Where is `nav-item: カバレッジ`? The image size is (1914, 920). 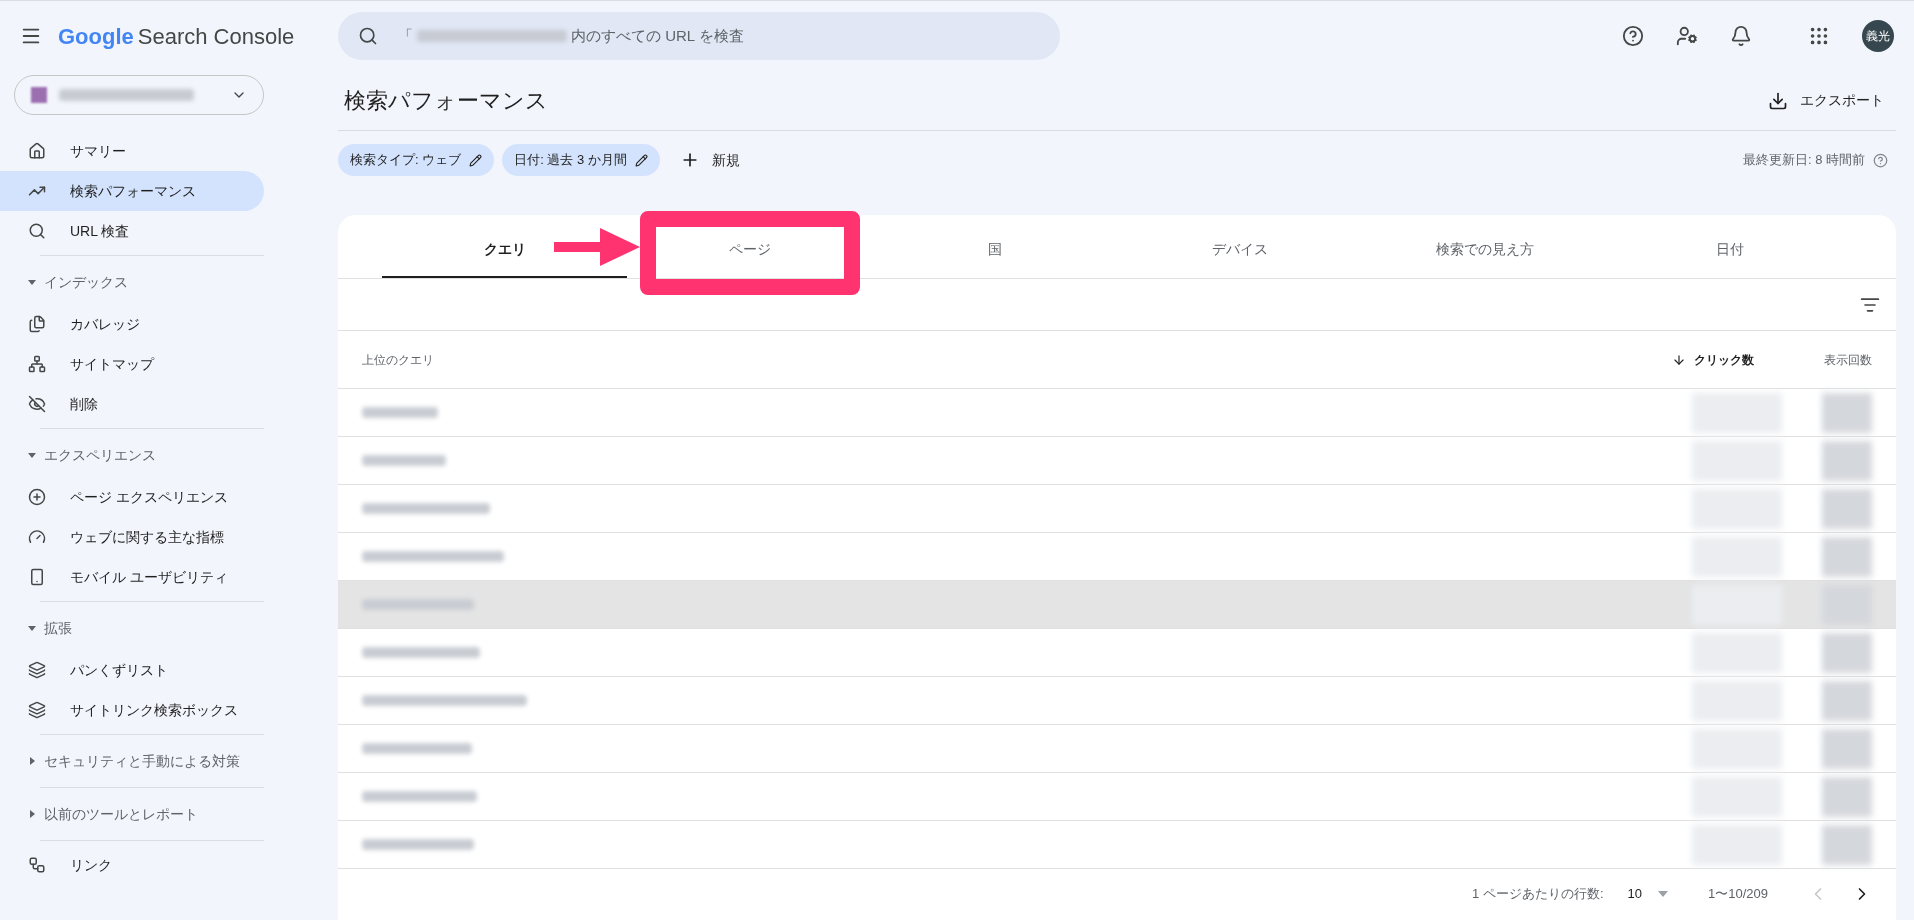 nav-item: カバレッジ is located at coordinates (132, 324).